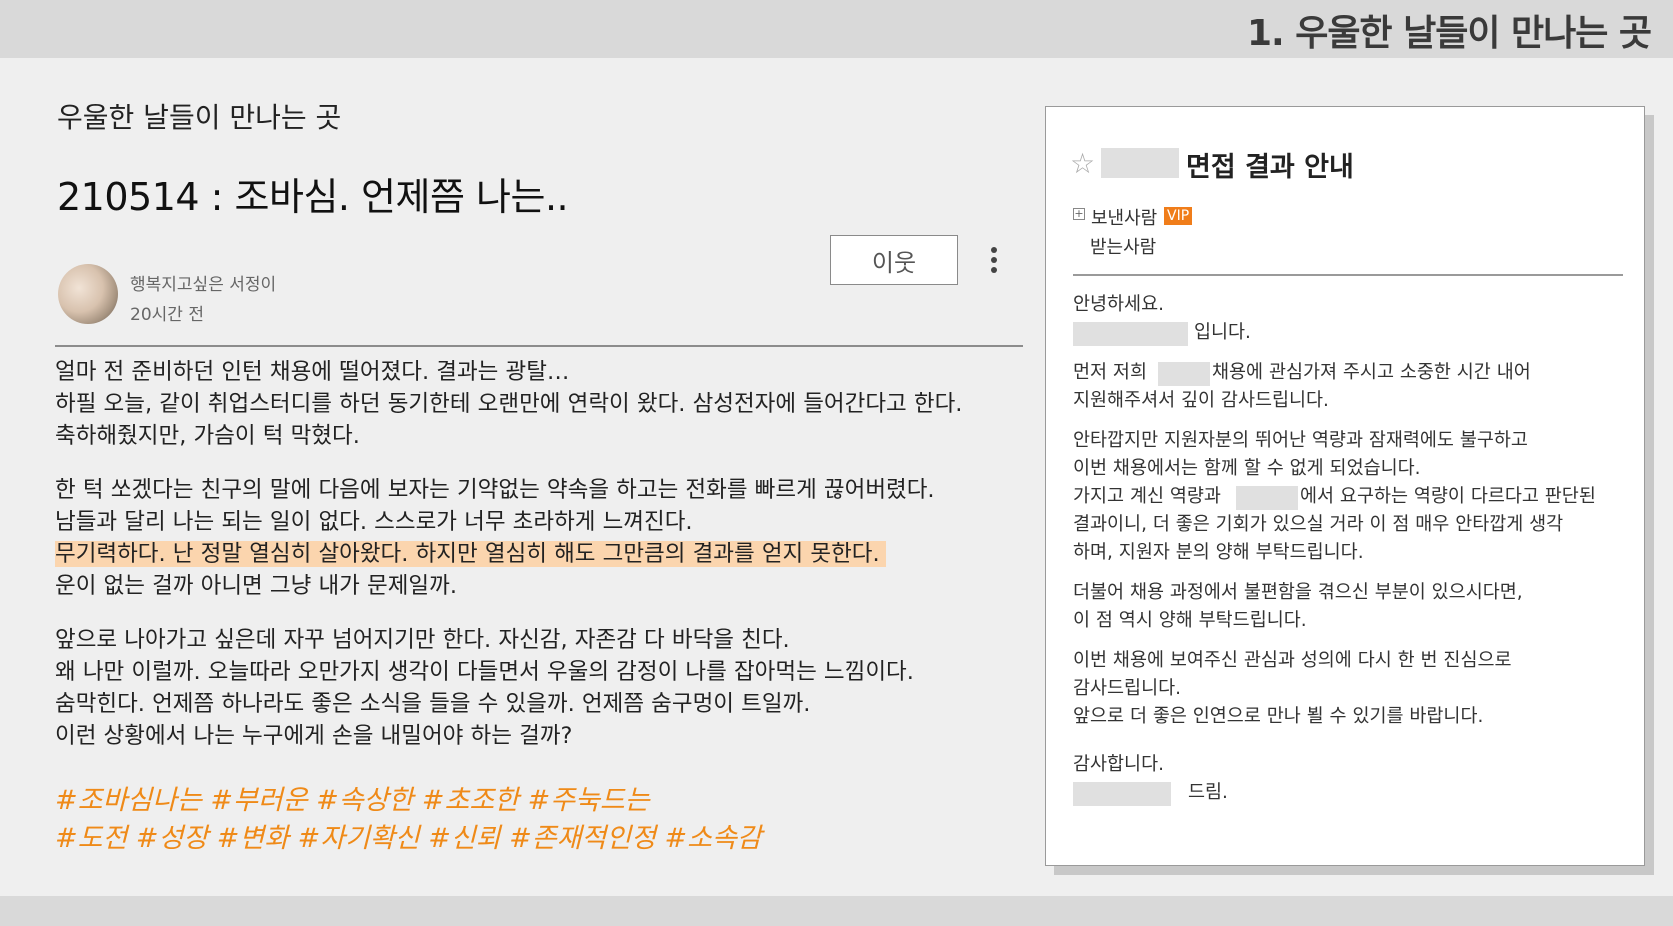 Image resolution: width=1673 pixels, height=926 pixels. What do you see at coordinates (314, 736) in the screenshot?
I see `post-line: 이런 상황에서 나는 누구에게 손을 내밀어야 하는 걸까?` at bounding box center [314, 736].